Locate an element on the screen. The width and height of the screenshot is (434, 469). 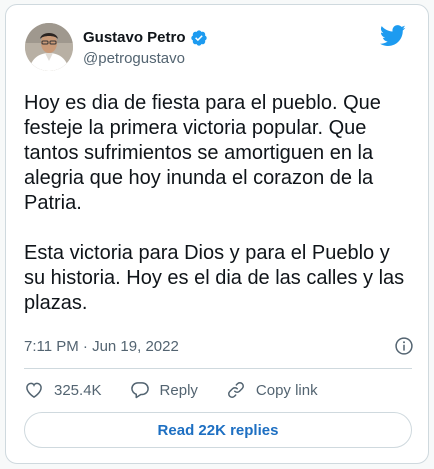
reply-button: Reply is located at coordinates (164, 390).